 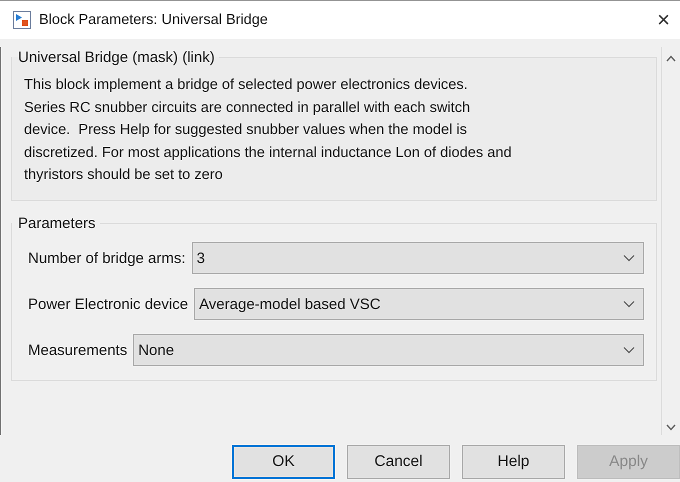 I want to click on group-title: Universal Bridge (mask) (link), so click(x=116, y=57).